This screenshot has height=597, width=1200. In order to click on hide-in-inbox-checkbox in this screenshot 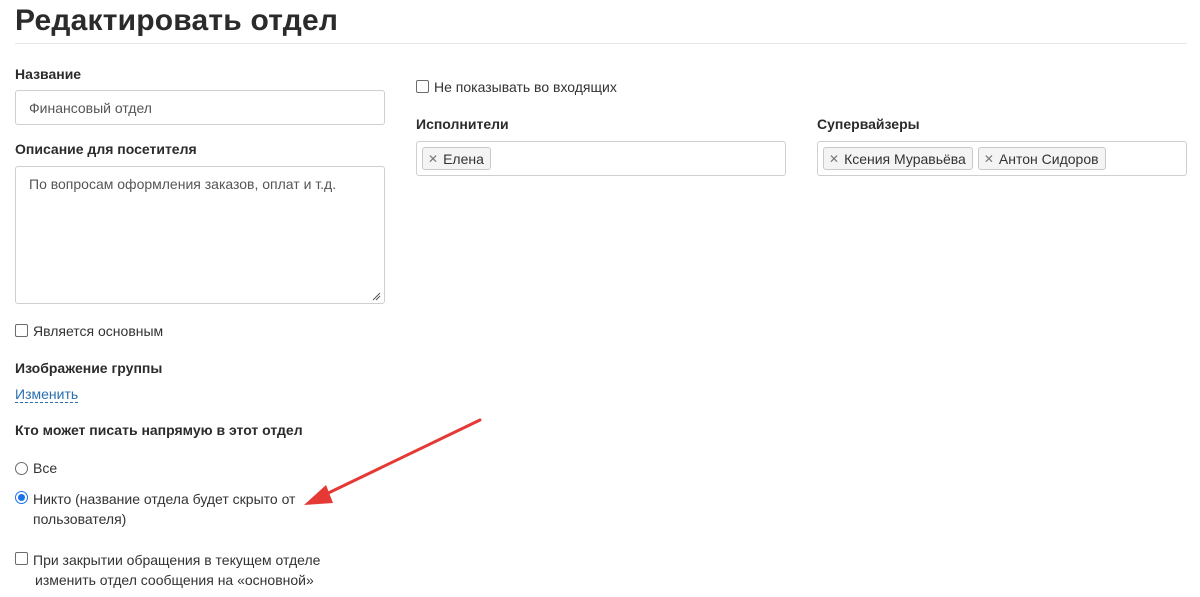, I will do `click(422, 86)`.